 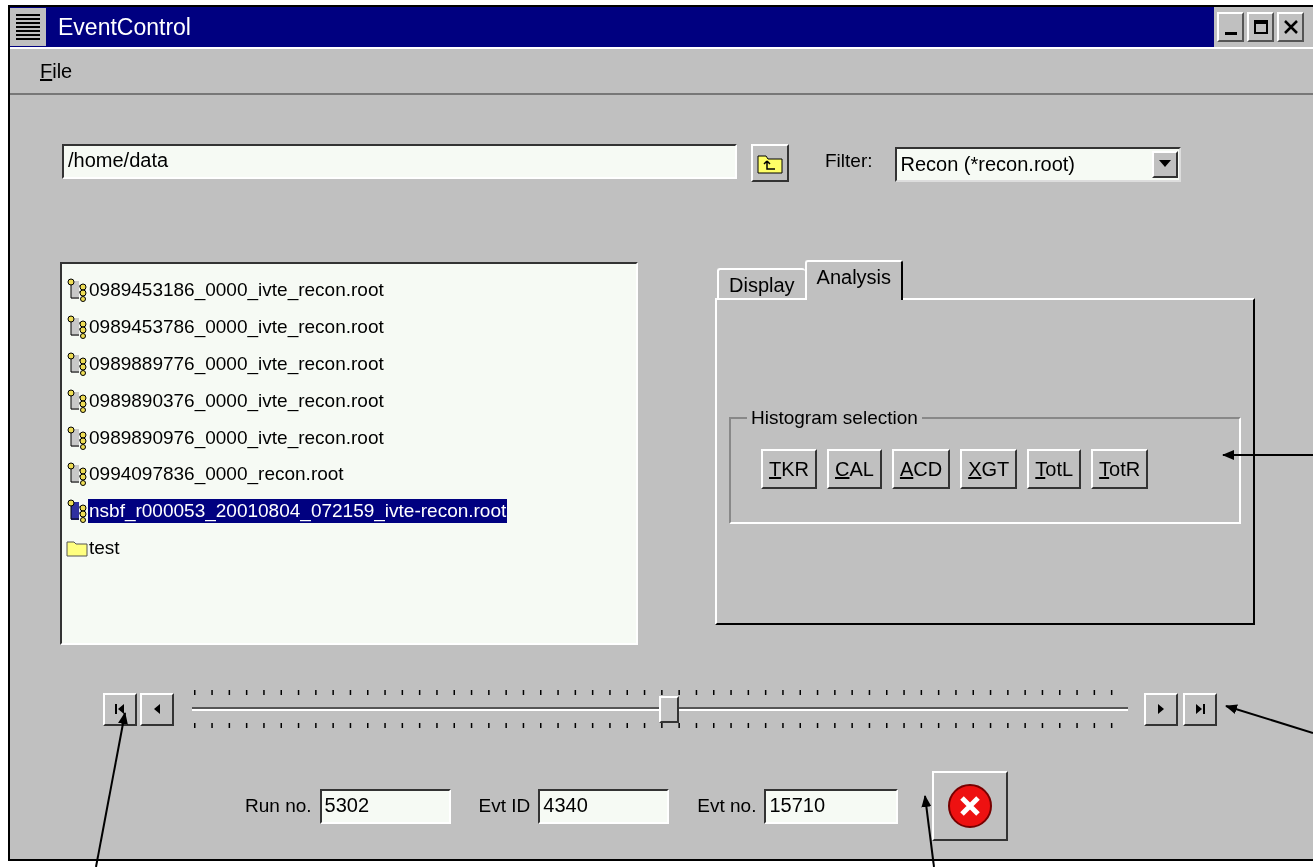 I want to click on cancel-icon, so click(x=970, y=806).